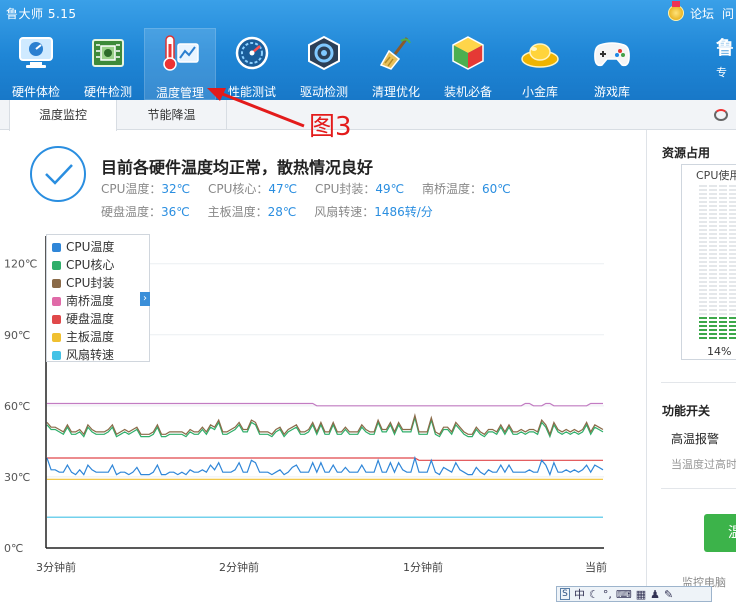 The height and width of the screenshot is (602, 736). I want to click on top-right-links: 论坛 问, so click(701, 11).